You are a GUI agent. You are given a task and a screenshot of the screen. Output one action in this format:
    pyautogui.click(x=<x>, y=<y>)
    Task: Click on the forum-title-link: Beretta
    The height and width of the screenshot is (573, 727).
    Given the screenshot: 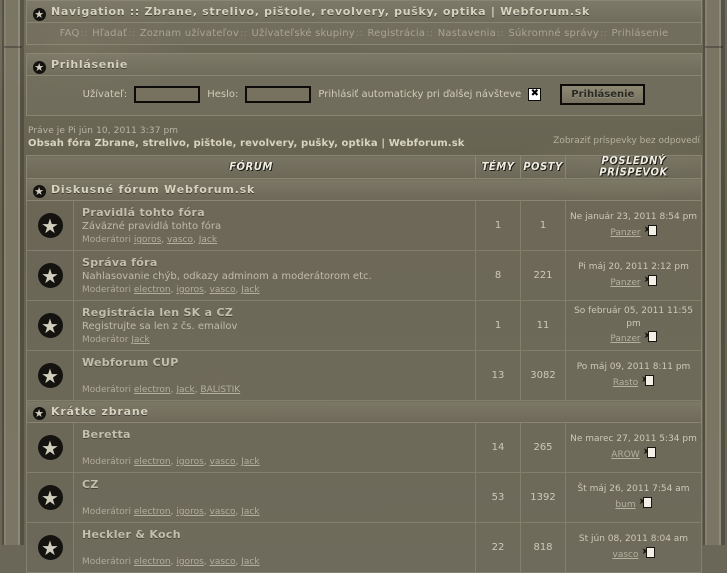 What is the action you would take?
    pyautogui.click(x=106, y=434)
    